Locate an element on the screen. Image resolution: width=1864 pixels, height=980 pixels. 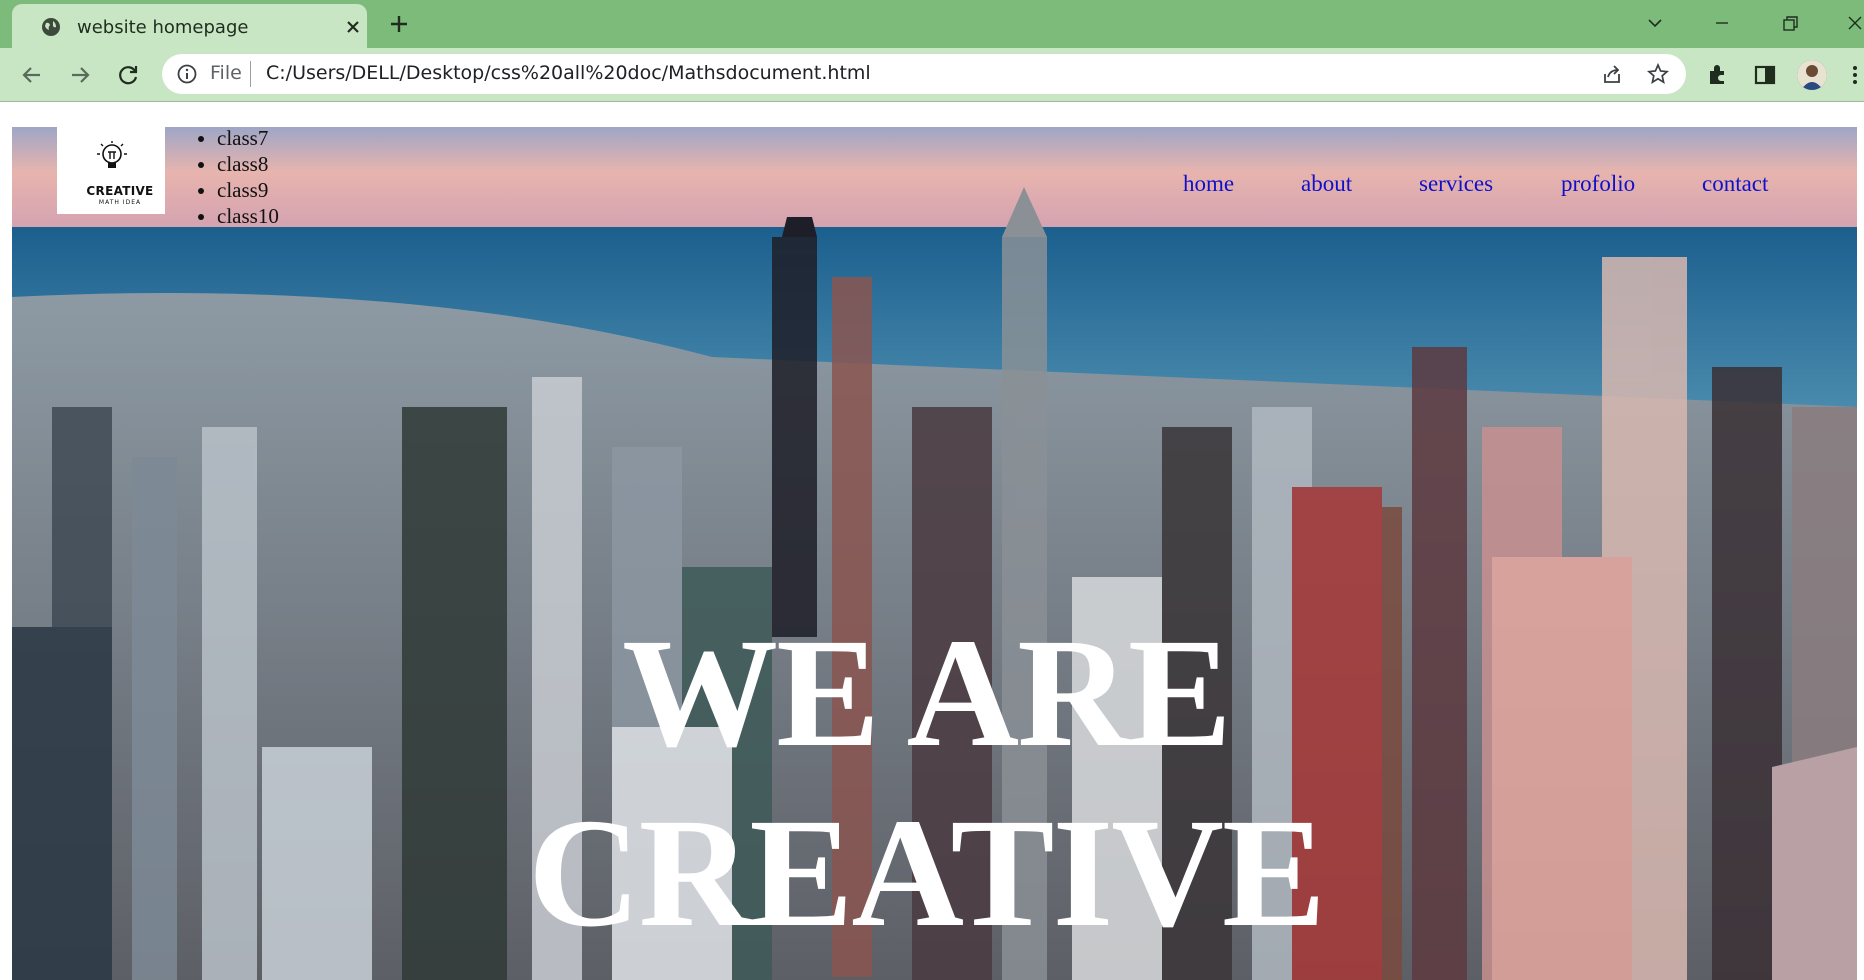
nav-link-home: home is located at coordinates (1208, 184).